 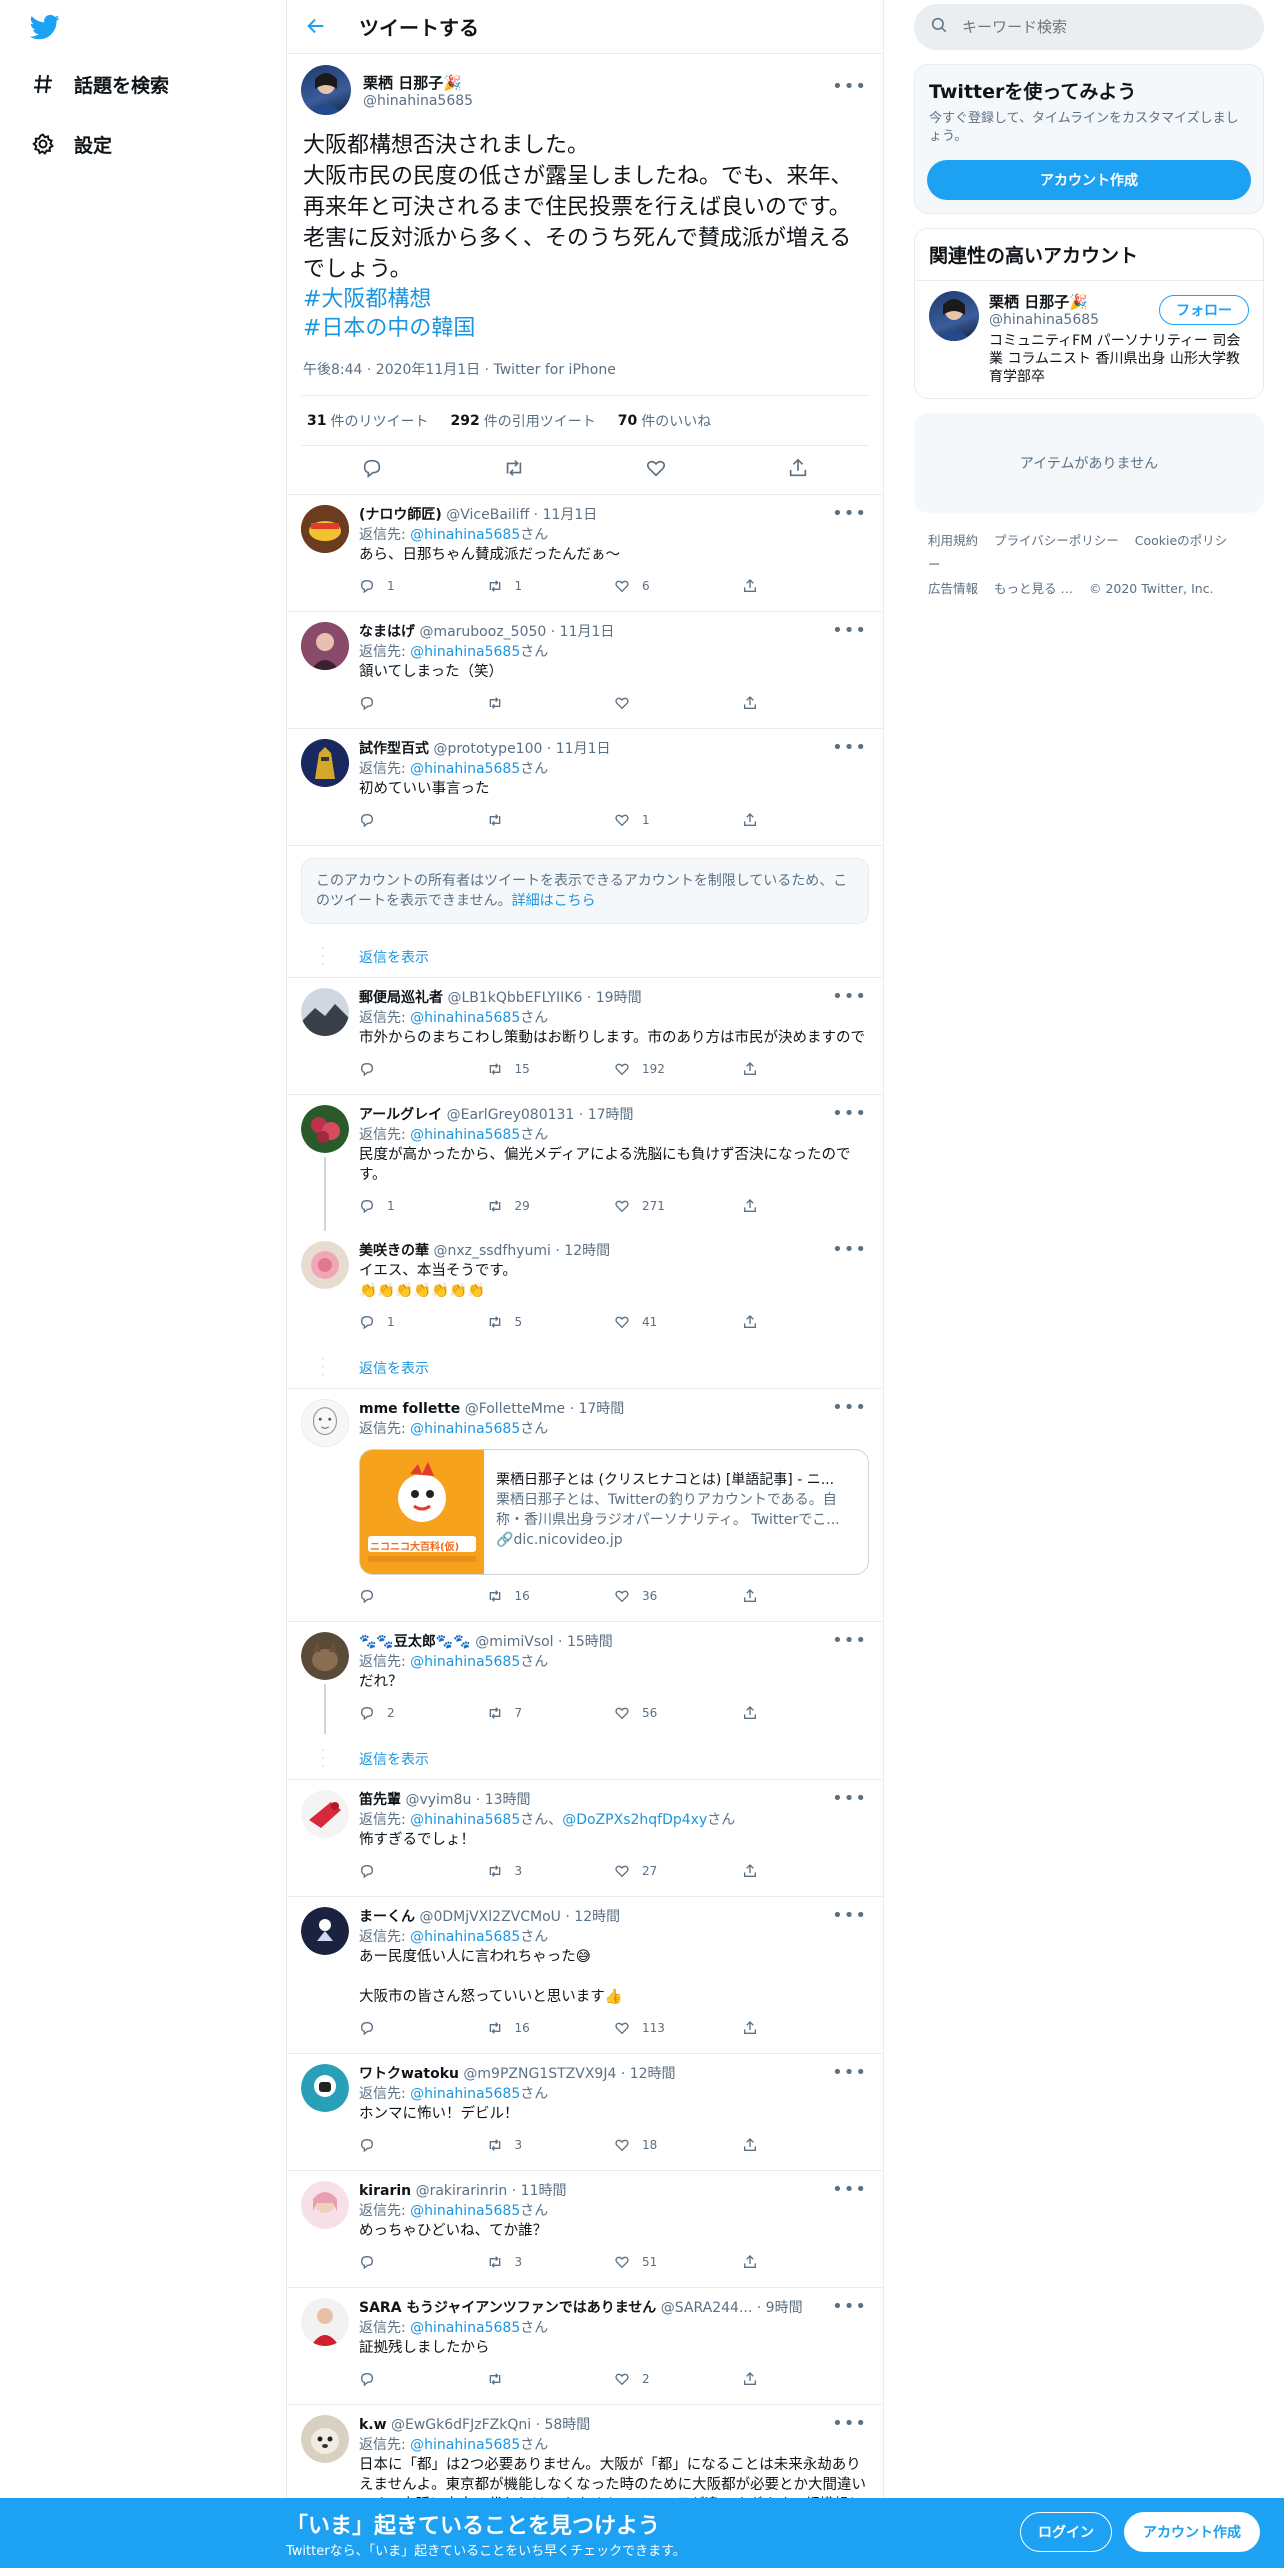 I want to click on privacy-link: プライバシーポリシー, so click(x=1056, y=540).